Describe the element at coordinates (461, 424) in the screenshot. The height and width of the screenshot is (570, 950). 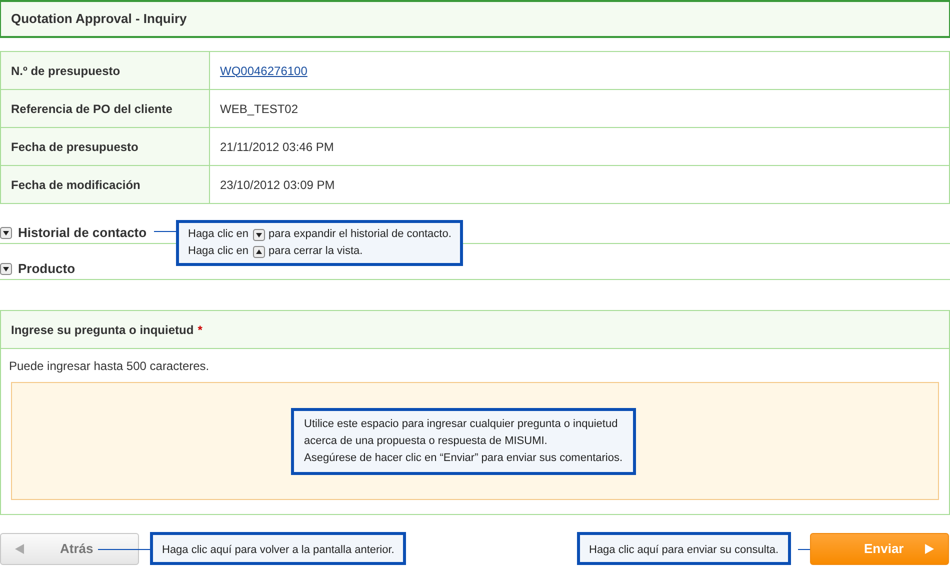
I see `callout-text: Utilice este espacio para ingresar cualquier pregunta o inquietud` at that location.